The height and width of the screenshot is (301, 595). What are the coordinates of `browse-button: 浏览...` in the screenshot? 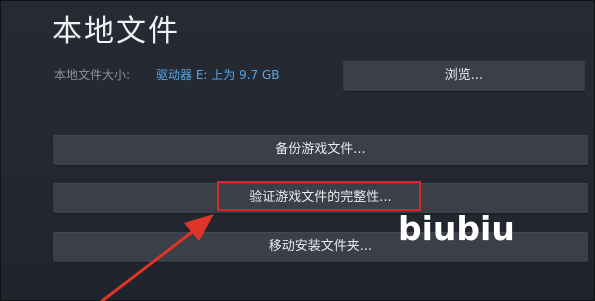 It's located at (464, 76).